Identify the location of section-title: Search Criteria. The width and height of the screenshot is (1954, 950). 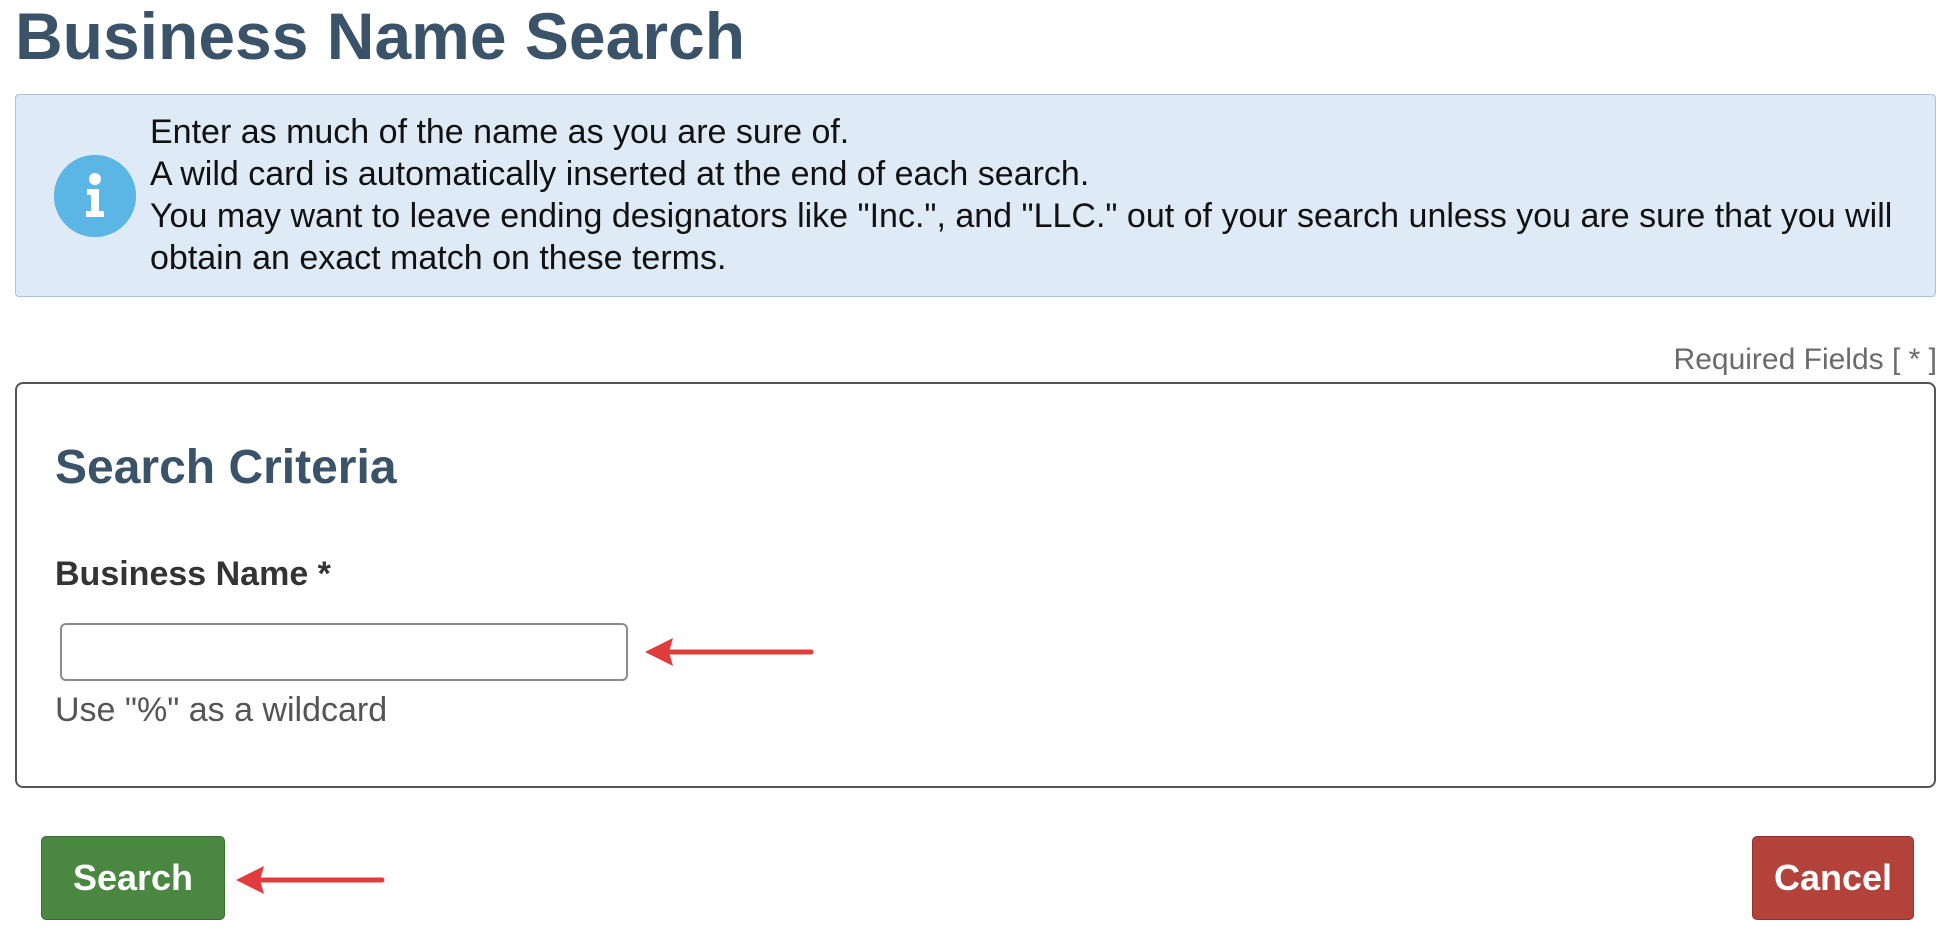
(226, 467).